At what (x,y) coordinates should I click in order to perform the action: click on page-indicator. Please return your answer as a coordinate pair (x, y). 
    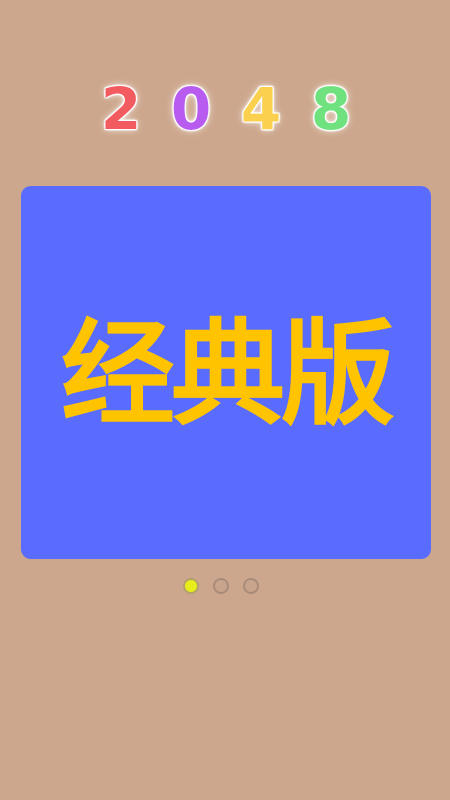
    Looking at the image, I should click on (225, 586).